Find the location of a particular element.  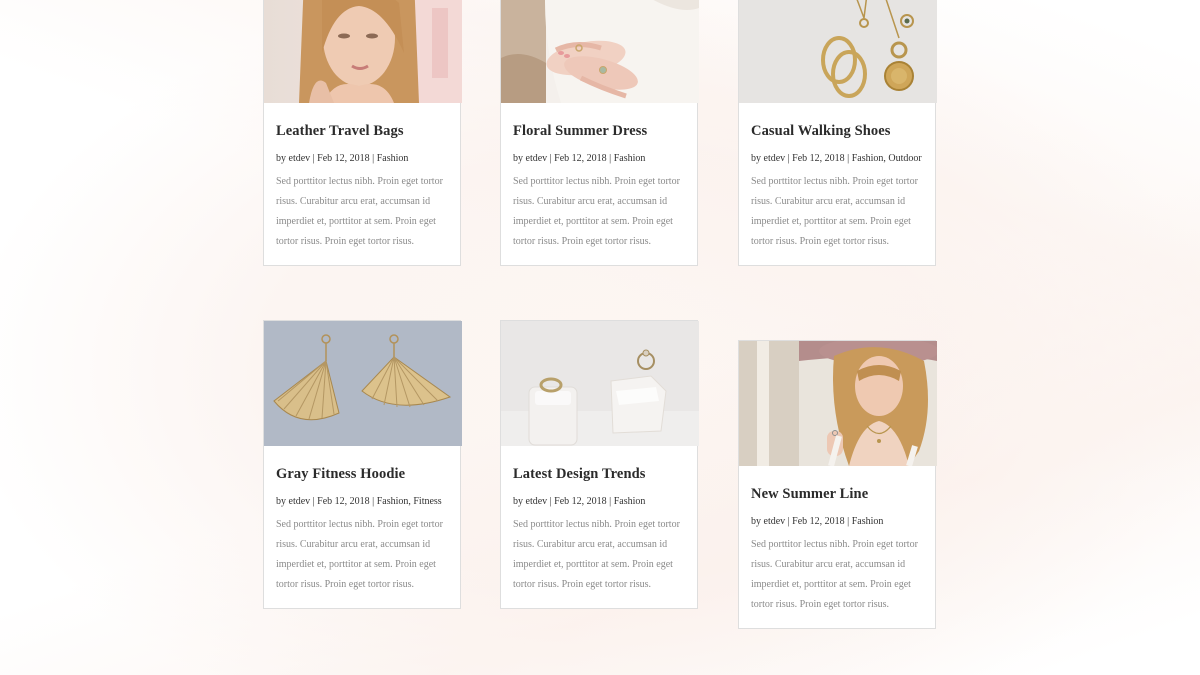

post-title: Latest Design Trends is located at coordinates (599, 474).